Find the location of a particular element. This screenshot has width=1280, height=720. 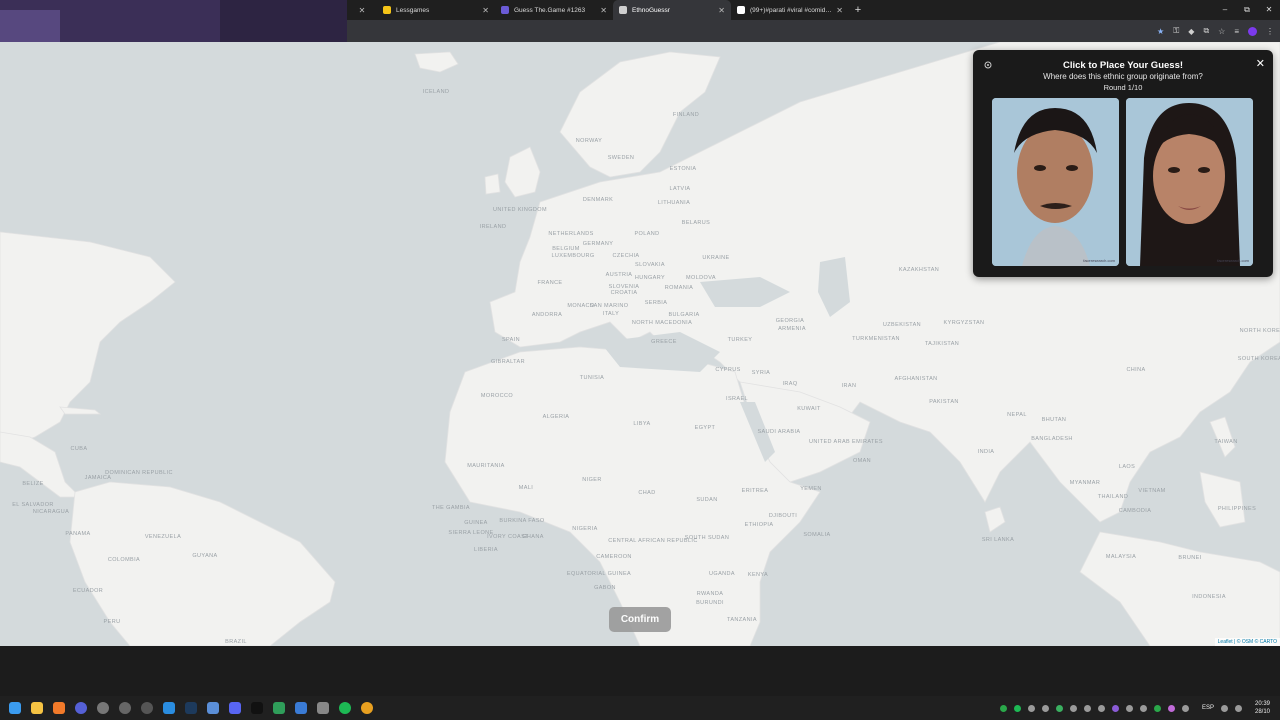

key-icon: ⚿ is located at coordinates (1176, 31).